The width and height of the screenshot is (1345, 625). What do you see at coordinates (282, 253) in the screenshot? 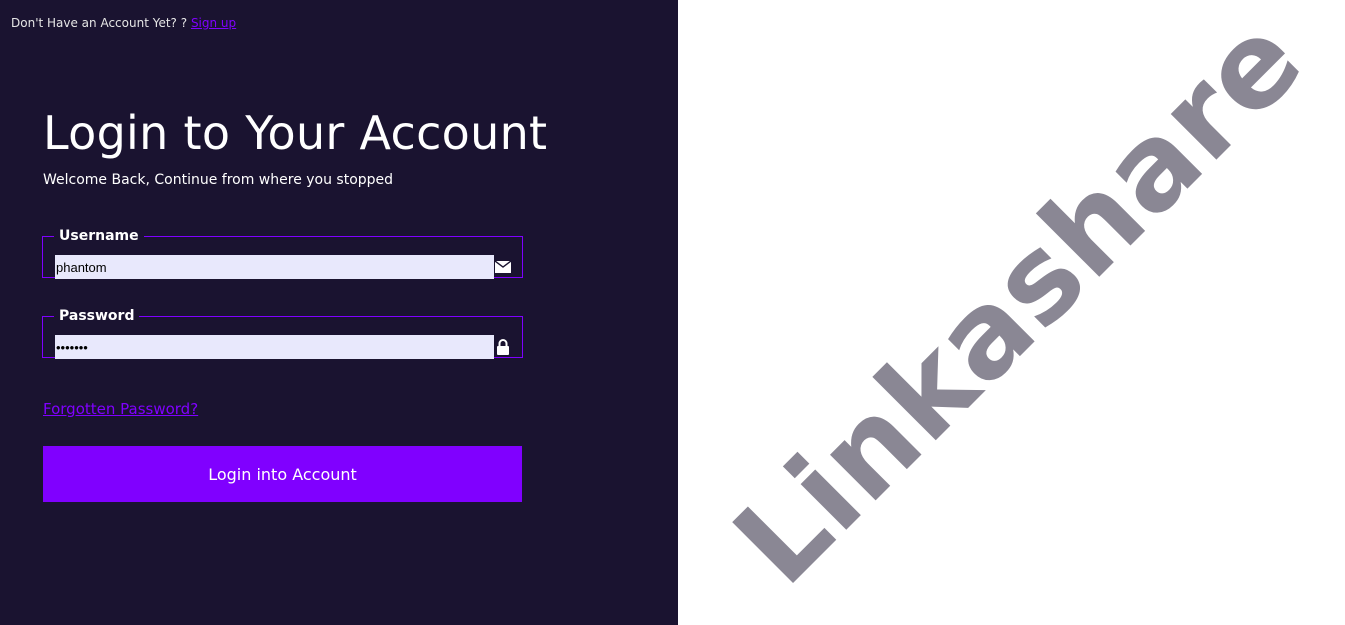
I see `username-fieldset: Username` at bounding box center [282, 253].